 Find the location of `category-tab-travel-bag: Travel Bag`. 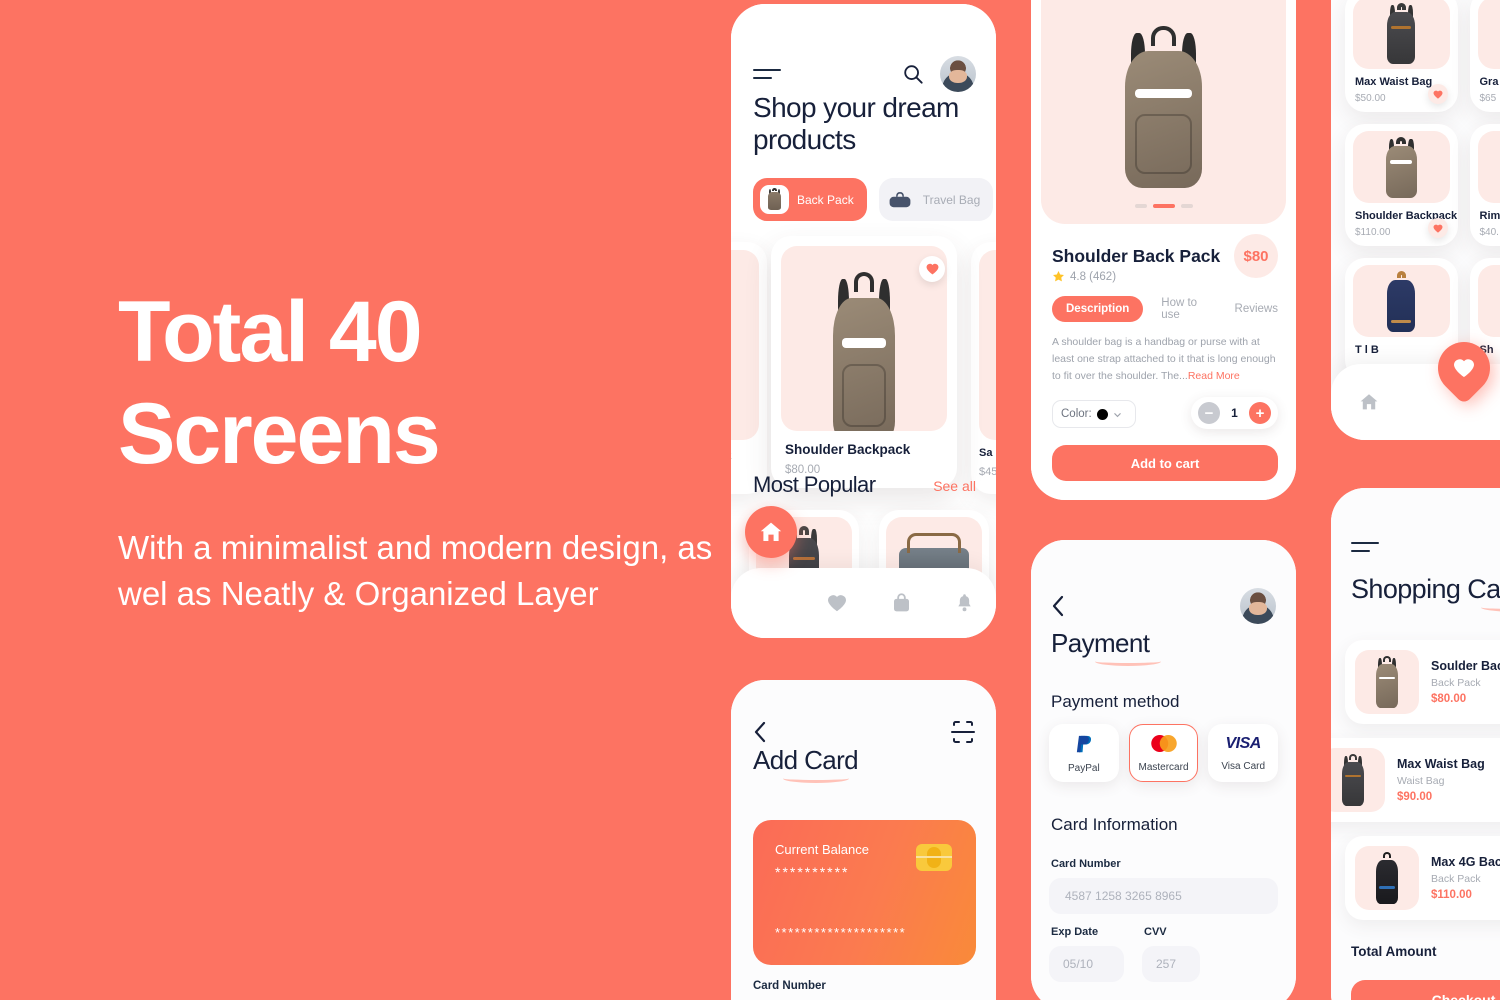

category-tab-travel-bag: Travel Bag is located at coordinates (936, 199).